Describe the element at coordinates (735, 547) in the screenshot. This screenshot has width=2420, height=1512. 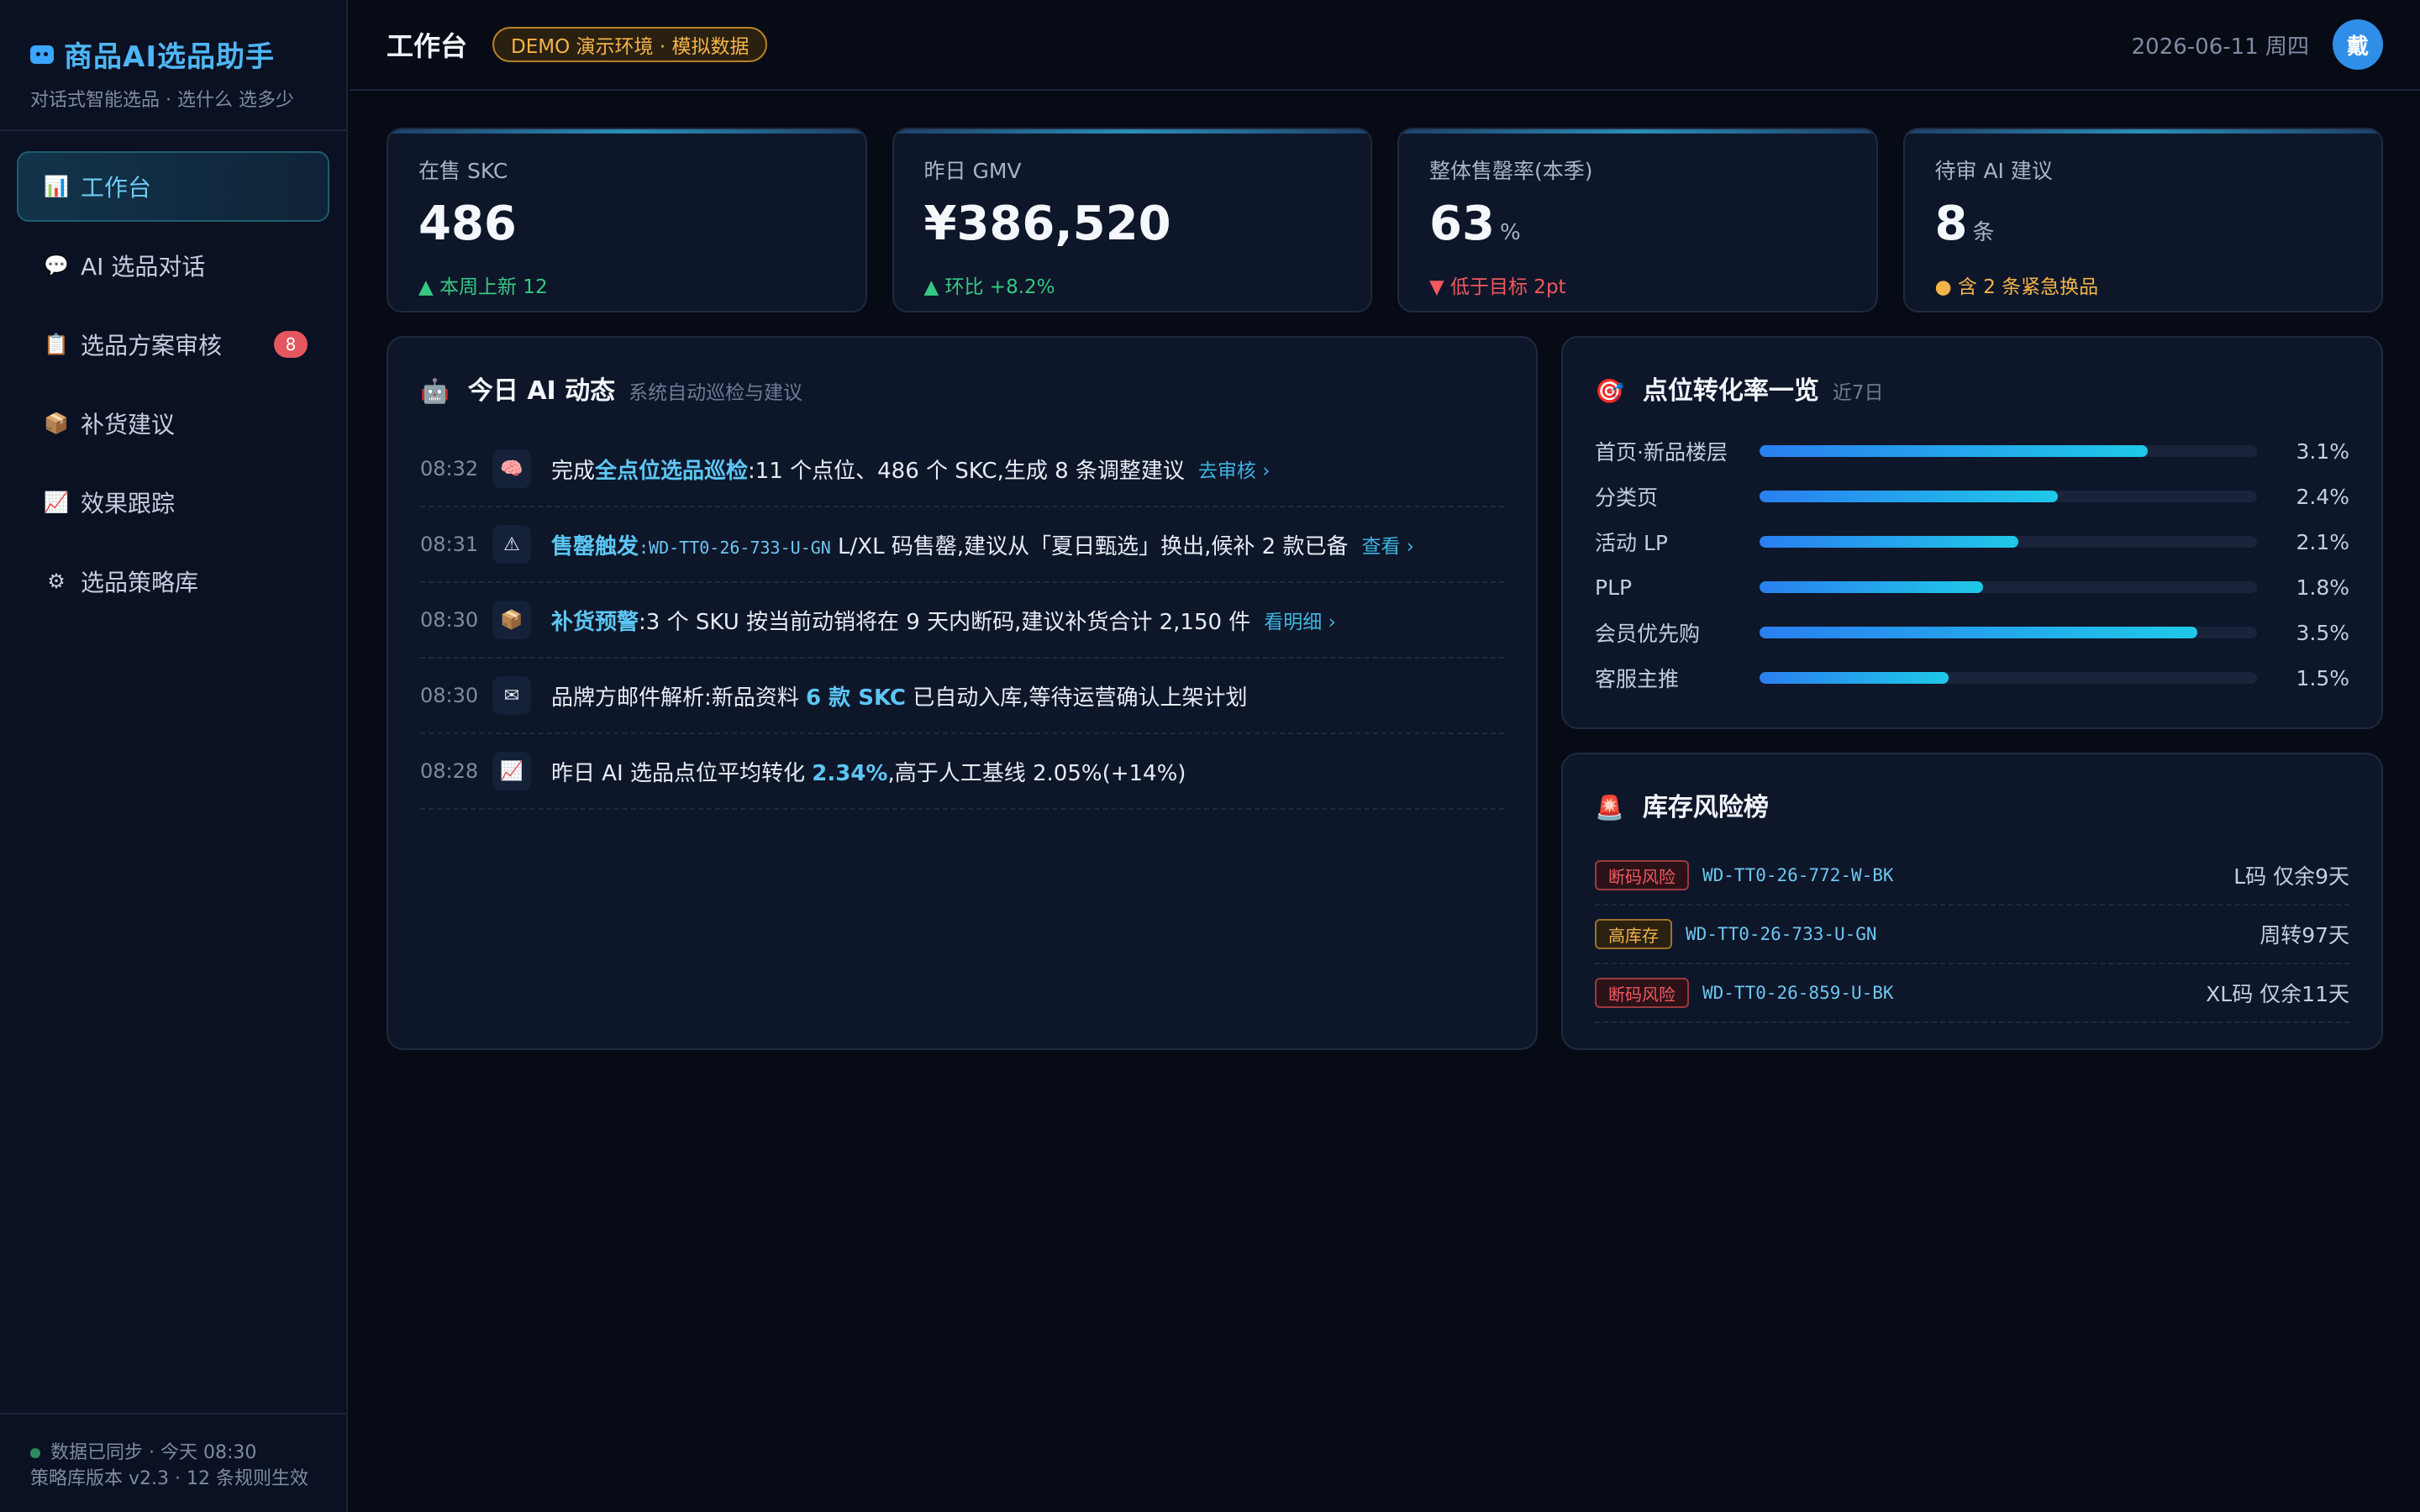
I see `feed-sku-code: :WD-TT0-26-733-U-GN` at that location.